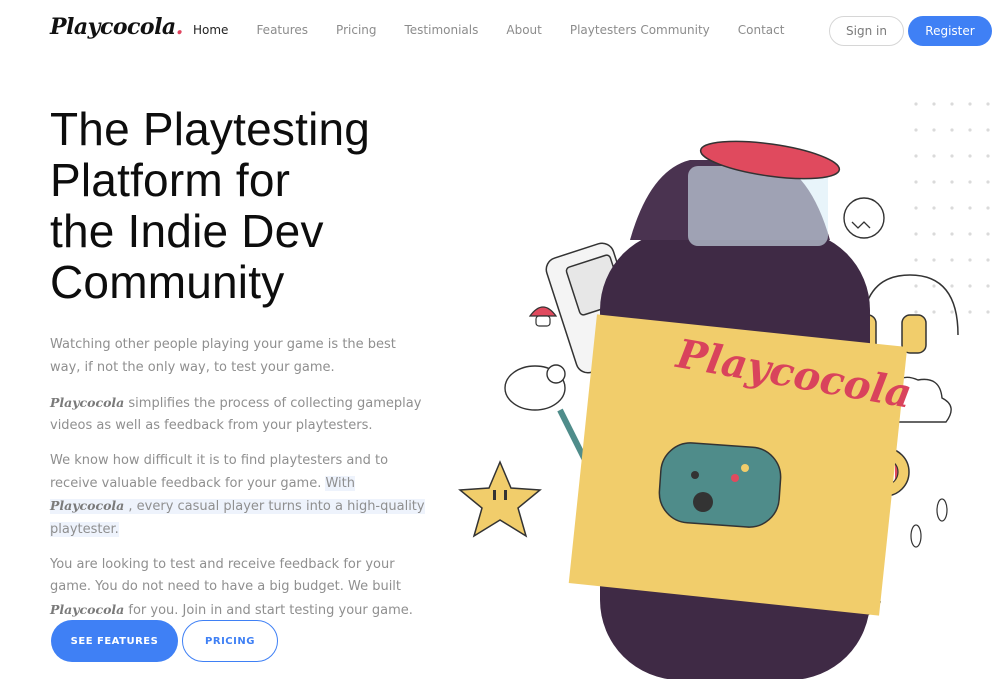 This screenshot has width=1000, height=679. I want to click on dinosaur-character-icon, so click(548, 418).